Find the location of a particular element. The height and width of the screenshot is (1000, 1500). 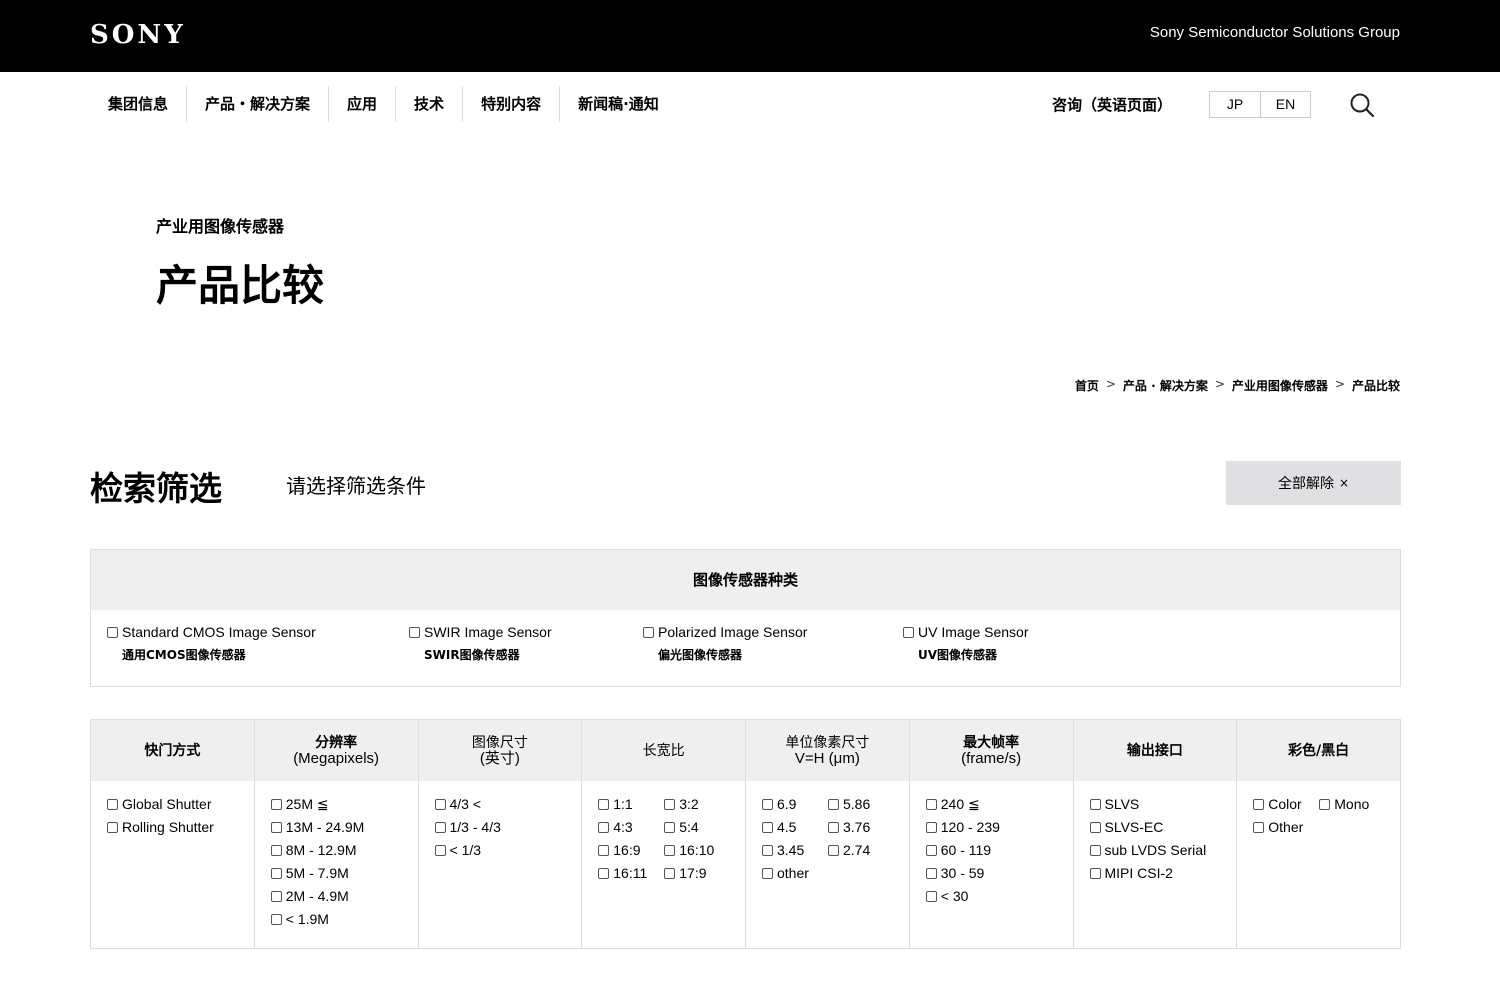

filter-option: 4.5 is located at coordinates (795, 827).